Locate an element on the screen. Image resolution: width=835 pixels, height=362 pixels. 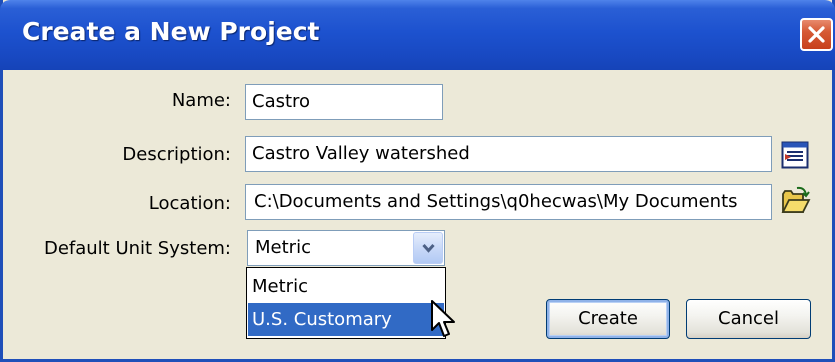
description-editor-button is located at coordinates (795, 155).